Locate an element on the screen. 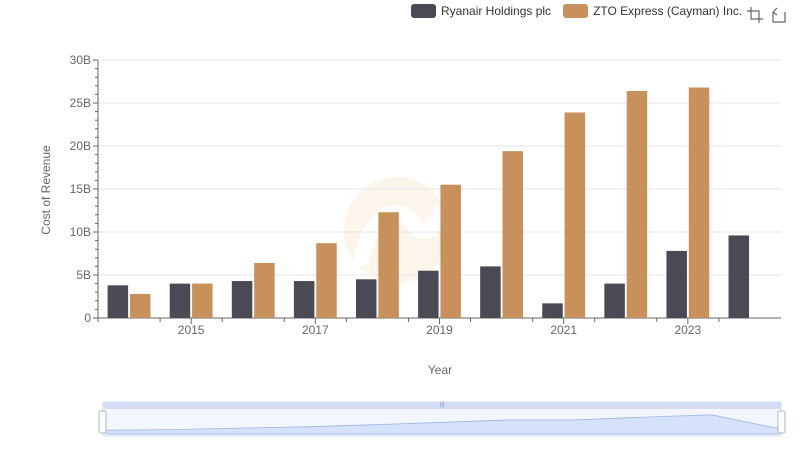 This screenshot has height=461, width=800. bar-zto-2023 is located at coordinates (699, 203).